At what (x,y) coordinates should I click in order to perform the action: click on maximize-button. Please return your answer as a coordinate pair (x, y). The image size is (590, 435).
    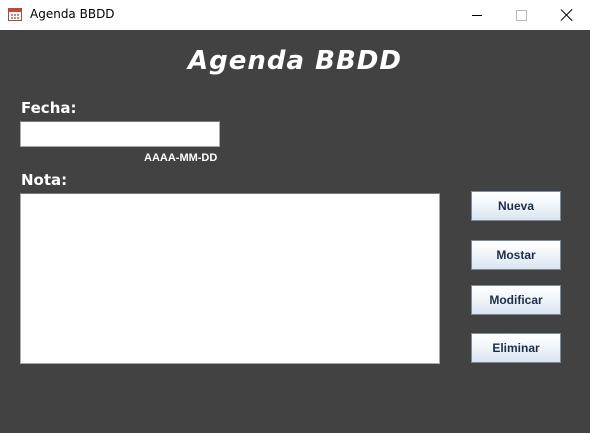
    Looking at the image, I should click on (521, 15).